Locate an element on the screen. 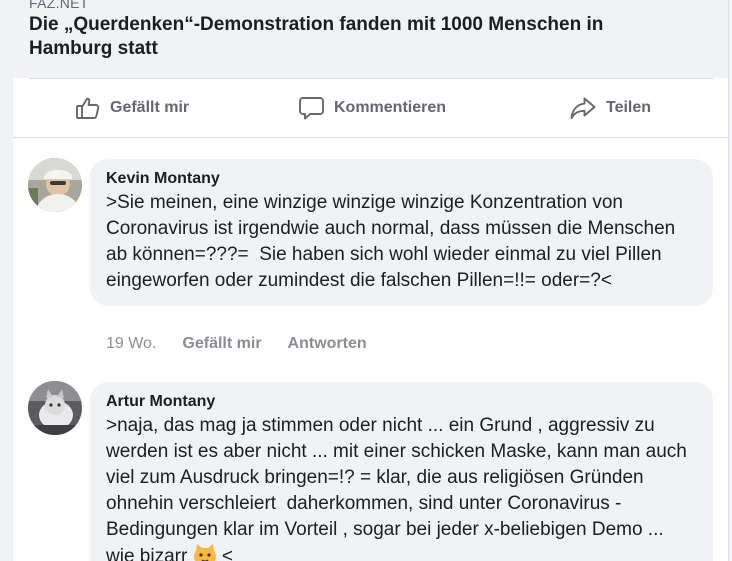 The height and width of the screenshot is (561, 732). share-button: Teilen is located at coordinates (610, 108).